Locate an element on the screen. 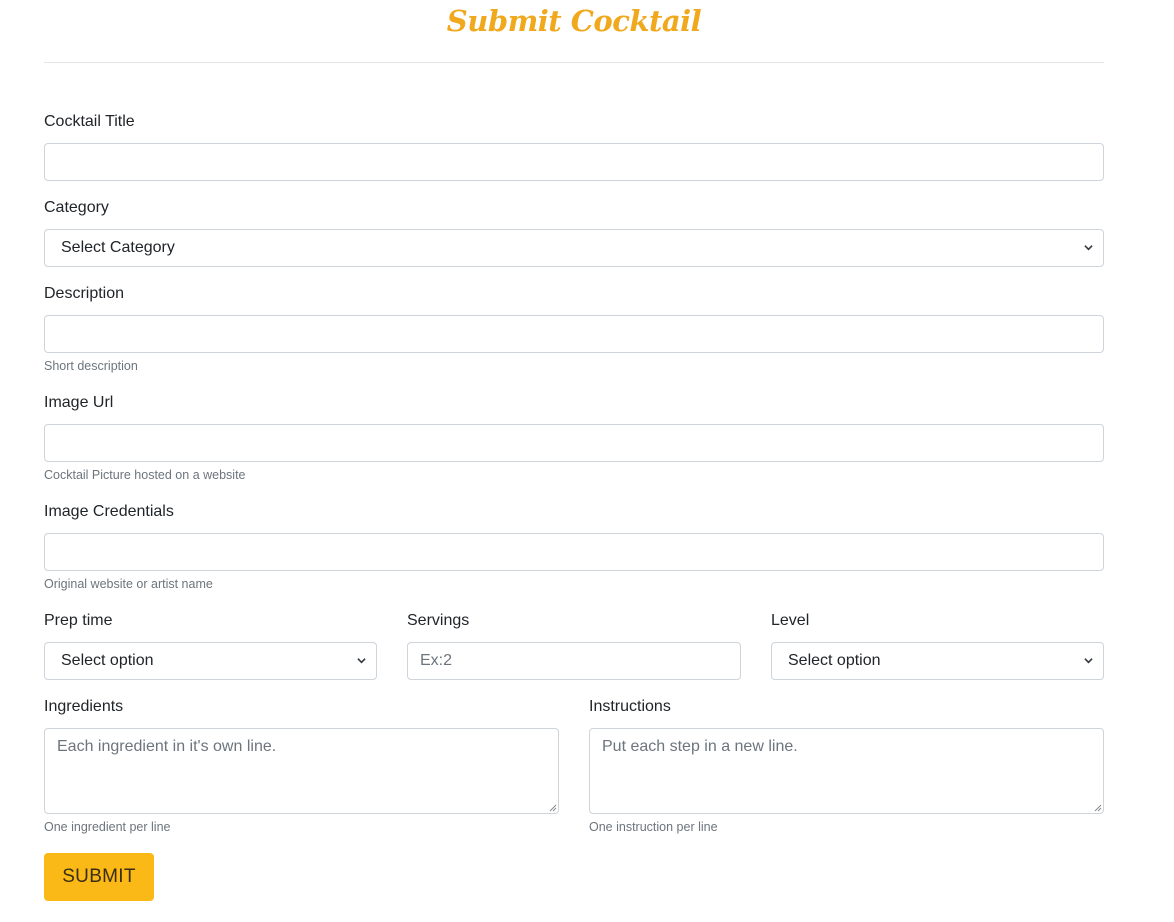 The width and height of the screenshot is (1174, 922). ingredients-help: One ingredient per line is located at coordinates (107, 827).